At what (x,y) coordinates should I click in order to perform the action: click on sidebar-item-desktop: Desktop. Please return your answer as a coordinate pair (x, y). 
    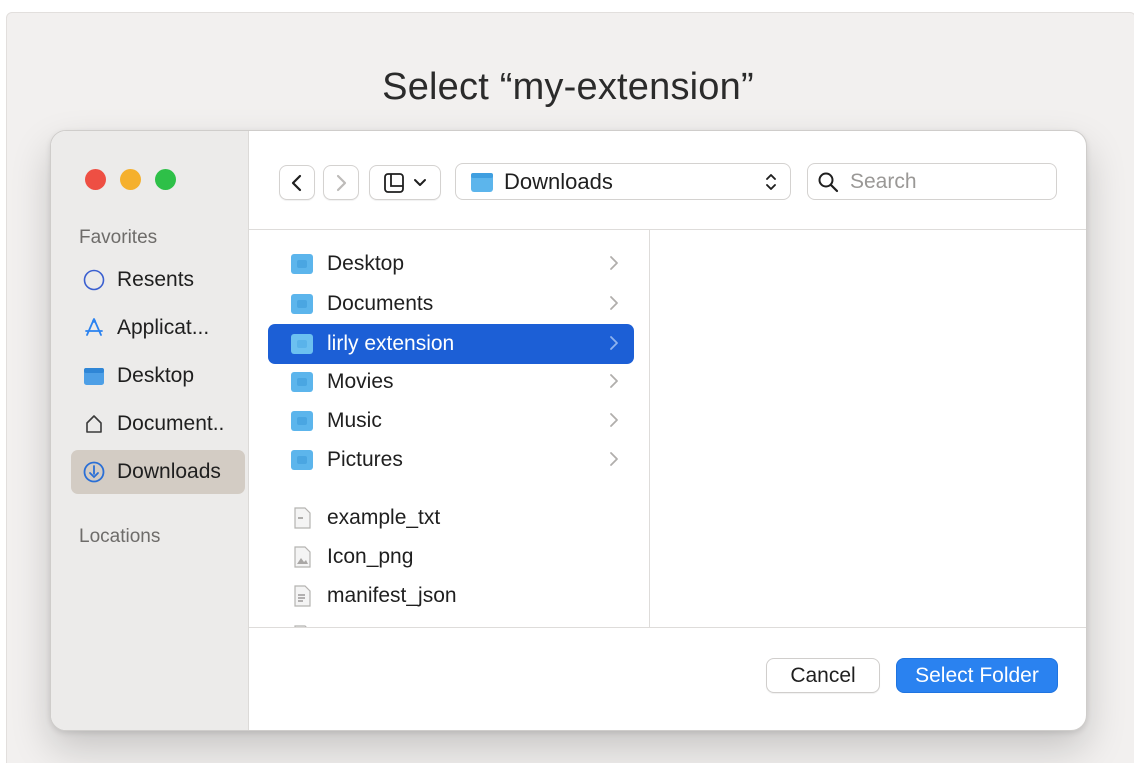
    Looking at the image, I should click on (158, 376).